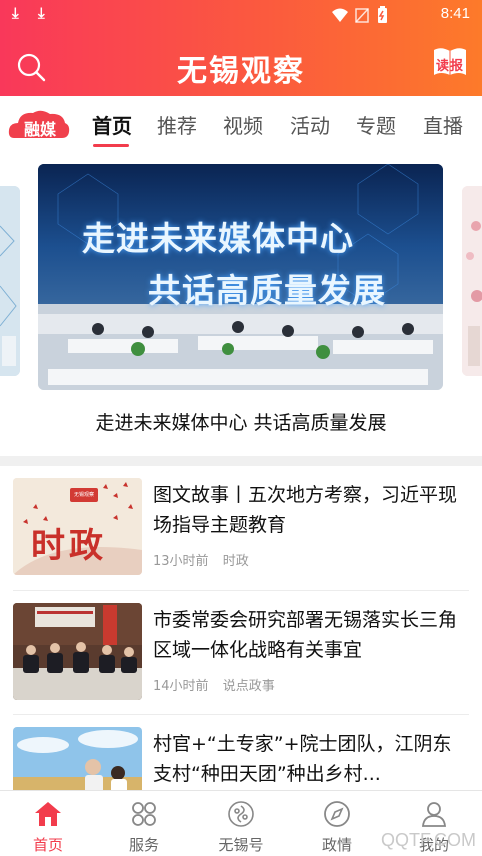 This screenshot has height=856, width=482. I want to click on next-banner-preview, so click(472, 281).